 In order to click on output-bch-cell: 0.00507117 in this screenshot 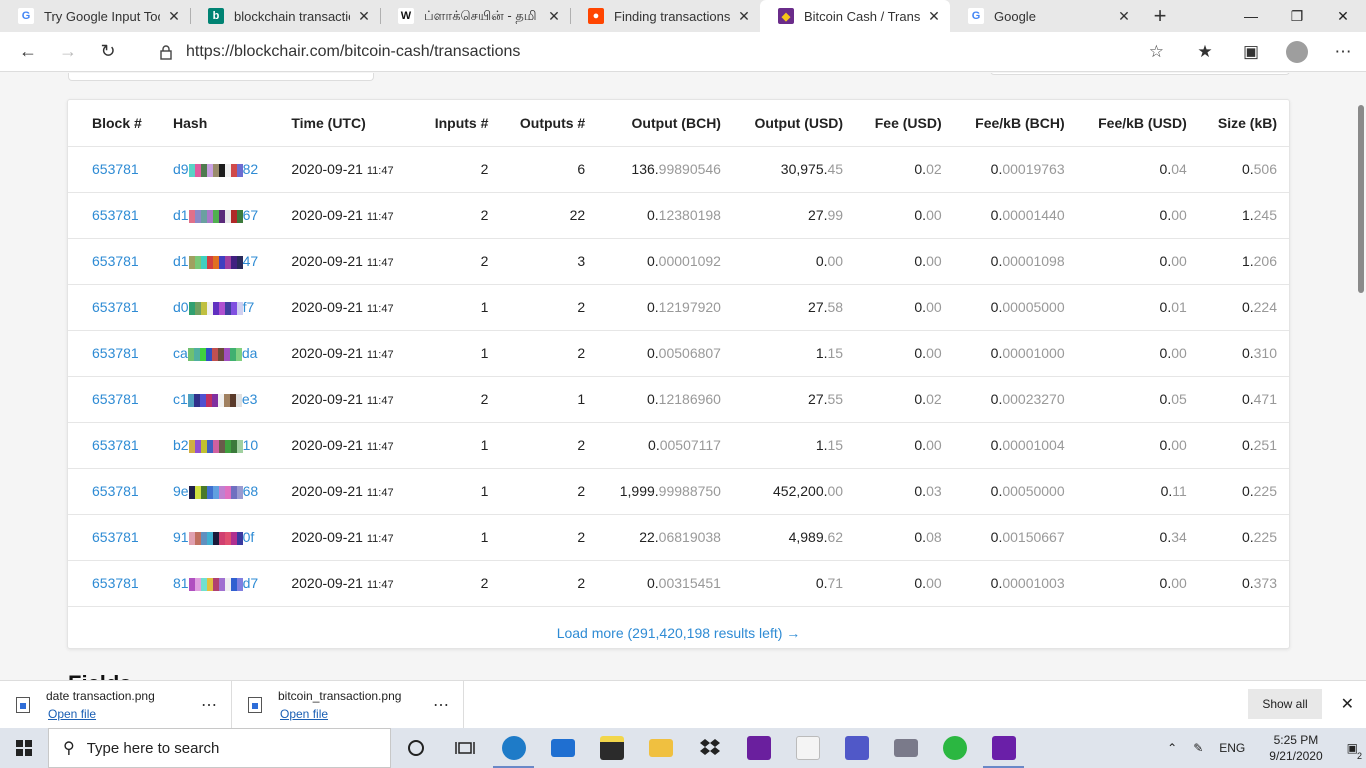, I will do `click(665, 445)`.